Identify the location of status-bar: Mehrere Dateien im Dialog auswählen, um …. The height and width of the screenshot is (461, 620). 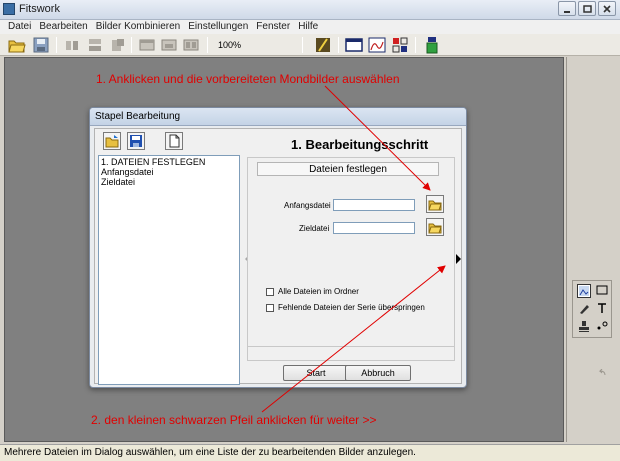
(310, 452).